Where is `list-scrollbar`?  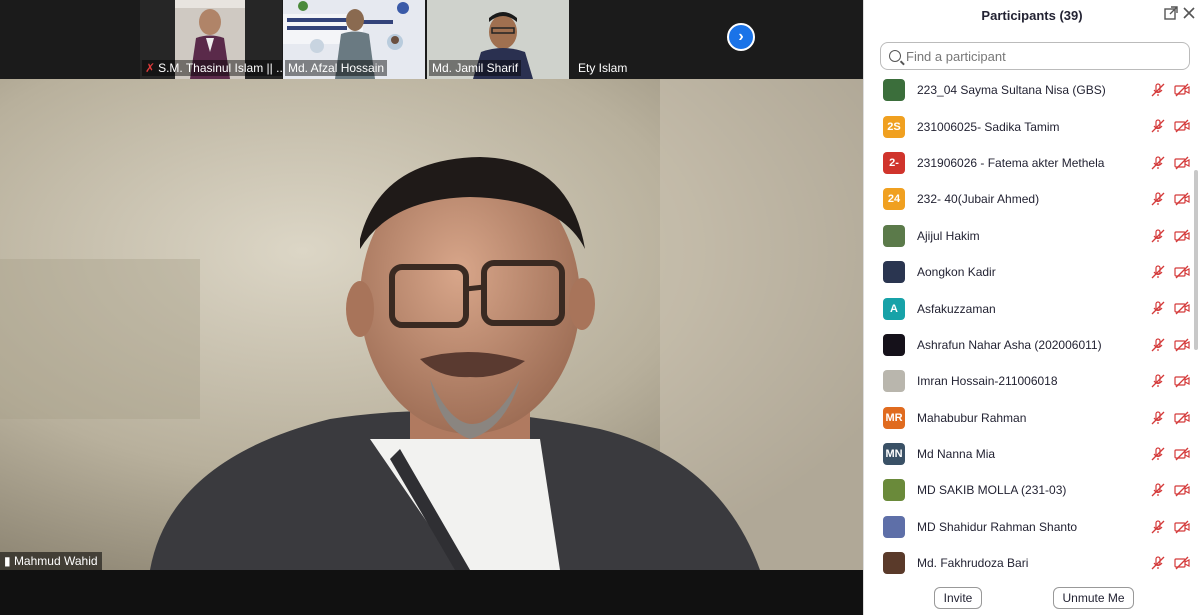
list-scrollbar is located at coordinates (1196, 260).